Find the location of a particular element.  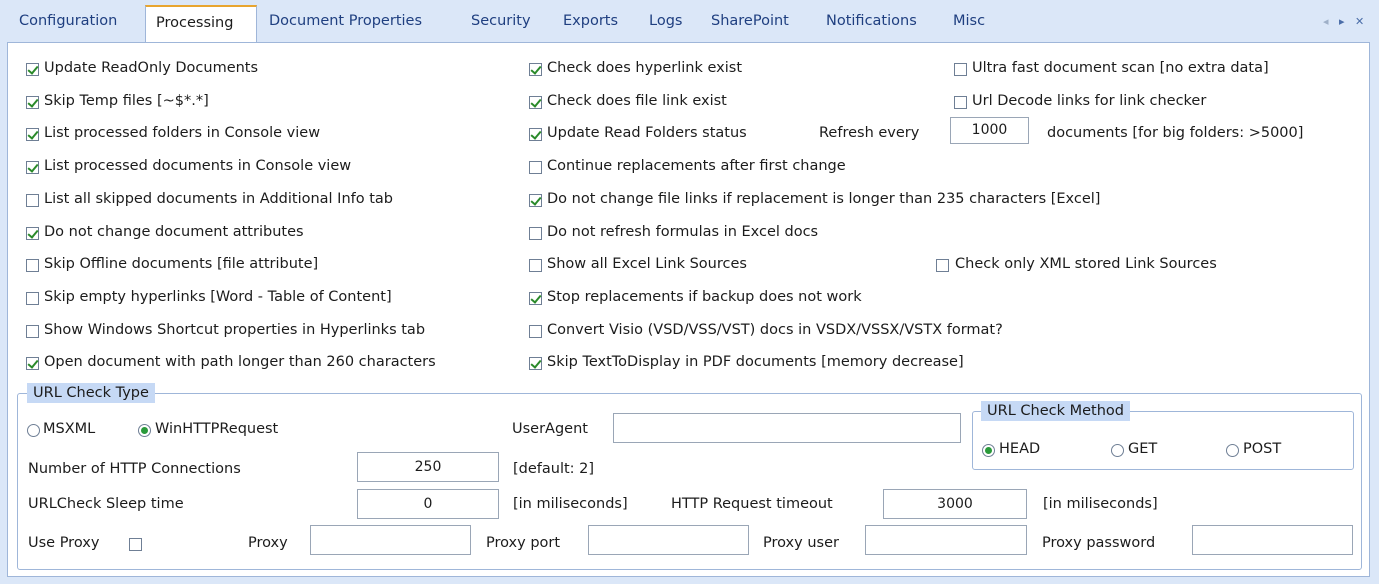

http-connections-default: [default: 2] is located at coordinates (554, 469).